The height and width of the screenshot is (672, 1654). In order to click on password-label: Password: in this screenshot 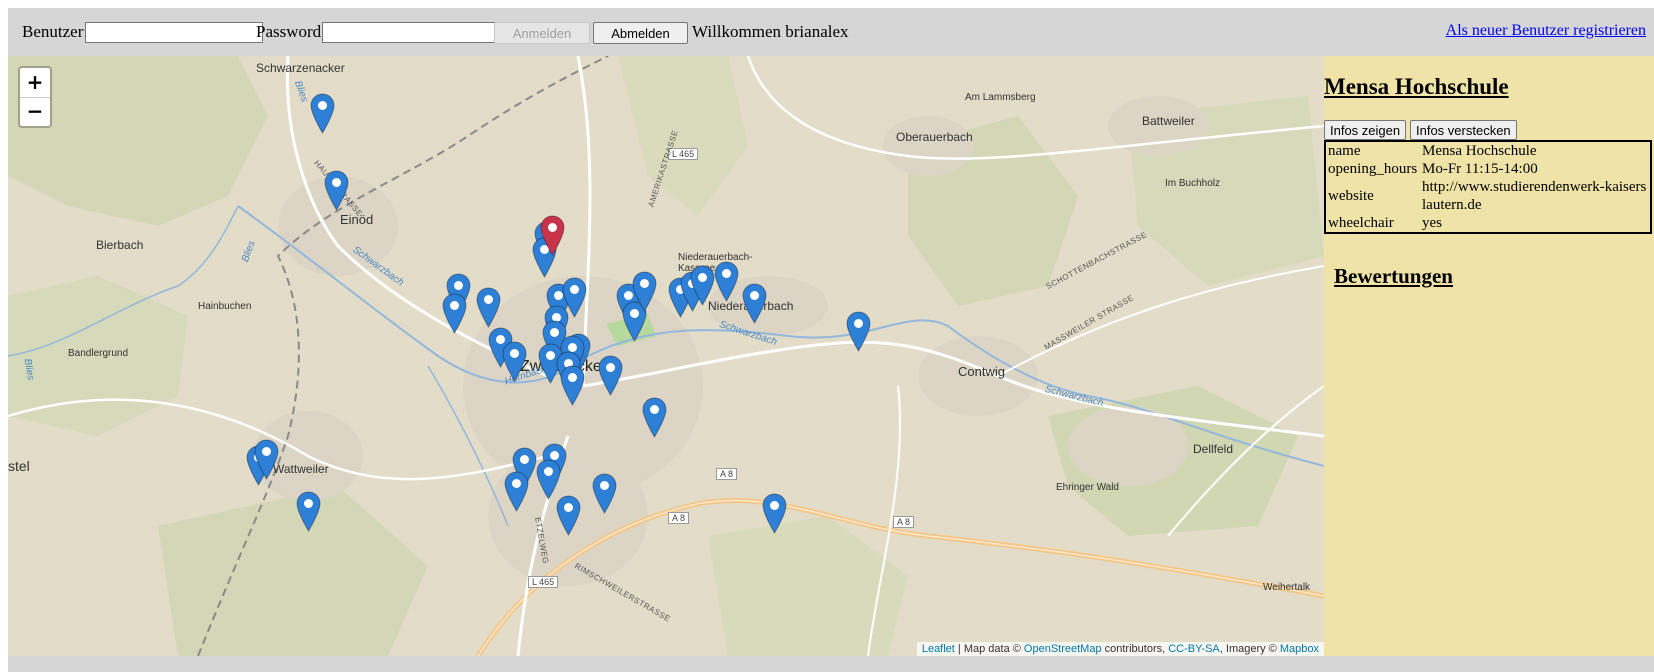, I will do `click(291, 31)`.